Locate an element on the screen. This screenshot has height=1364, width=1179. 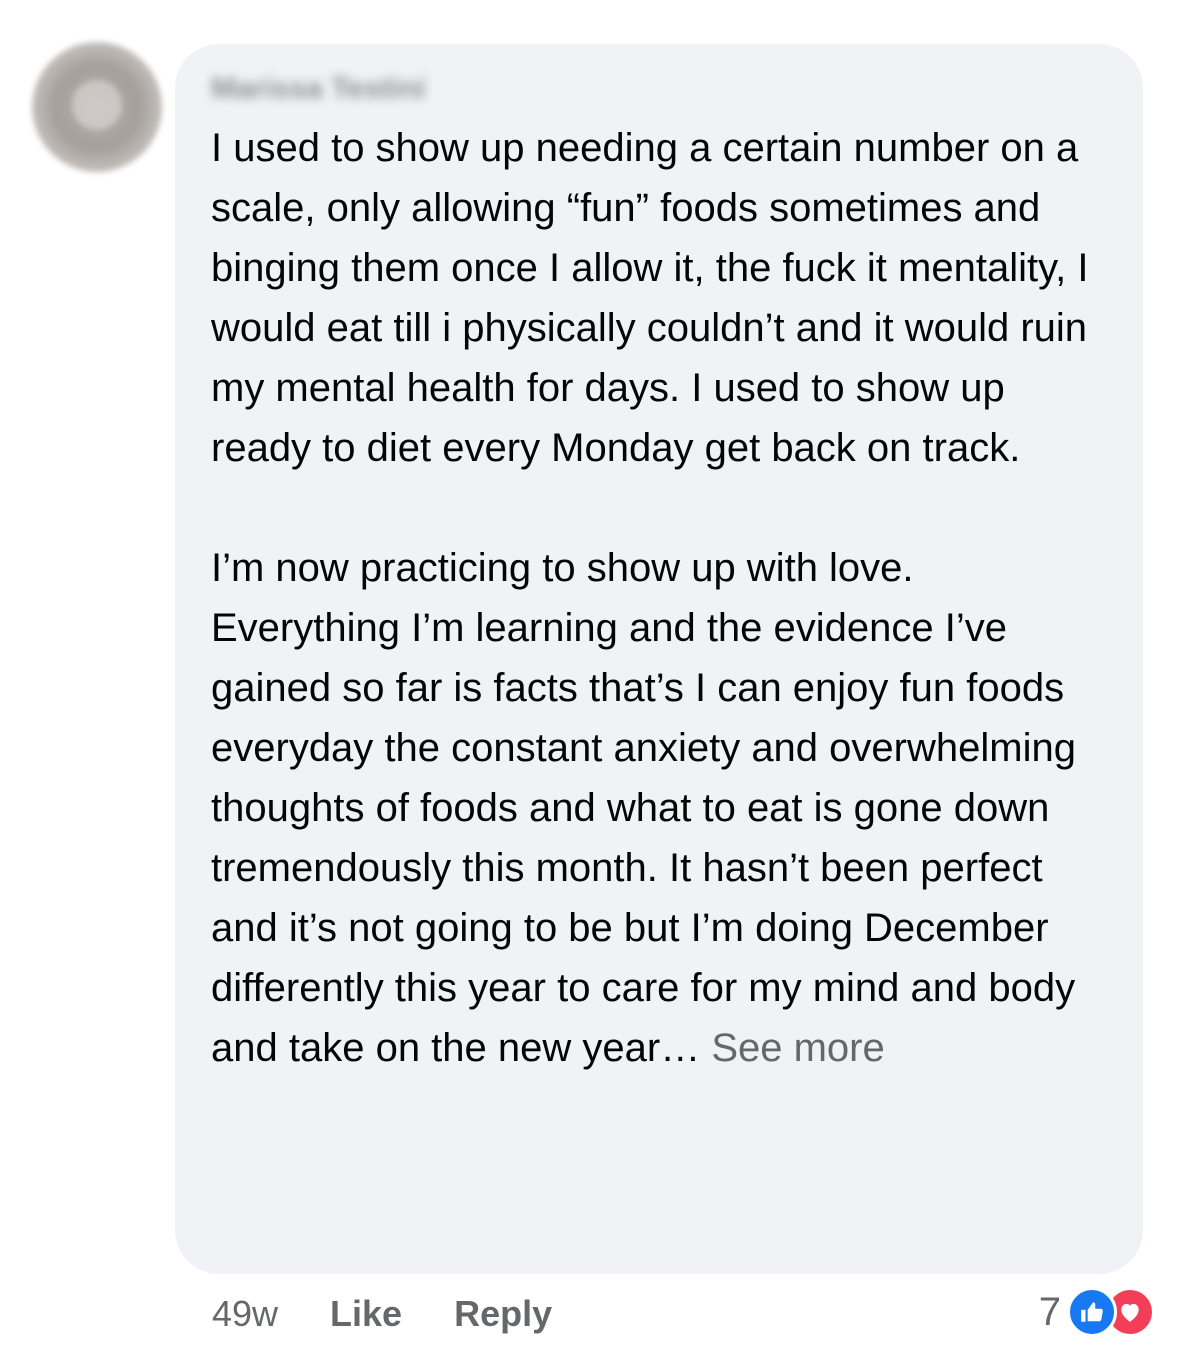
comment-timestamp: 49w is located at coordinates (245, 1314).